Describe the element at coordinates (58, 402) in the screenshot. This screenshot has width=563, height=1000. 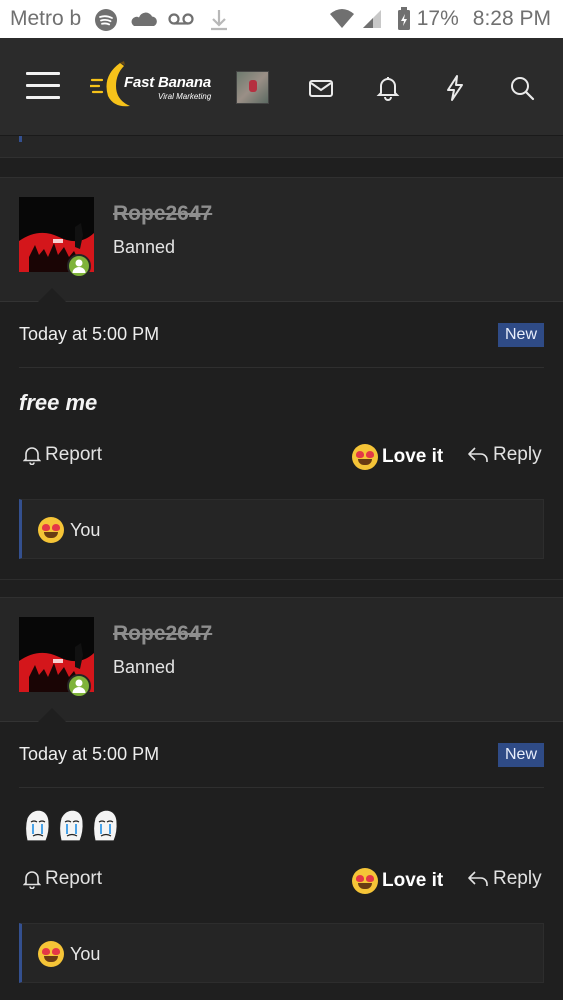
I see `post-message: free me` at that location.